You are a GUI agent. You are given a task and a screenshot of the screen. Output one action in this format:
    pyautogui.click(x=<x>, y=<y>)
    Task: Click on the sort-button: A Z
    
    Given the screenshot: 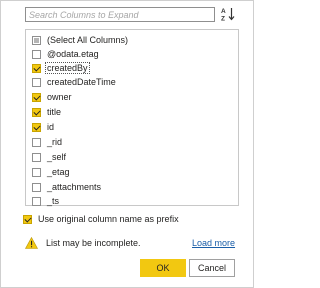 What is the action you would take?
    pyautogui.click(x=228, y=14)
    